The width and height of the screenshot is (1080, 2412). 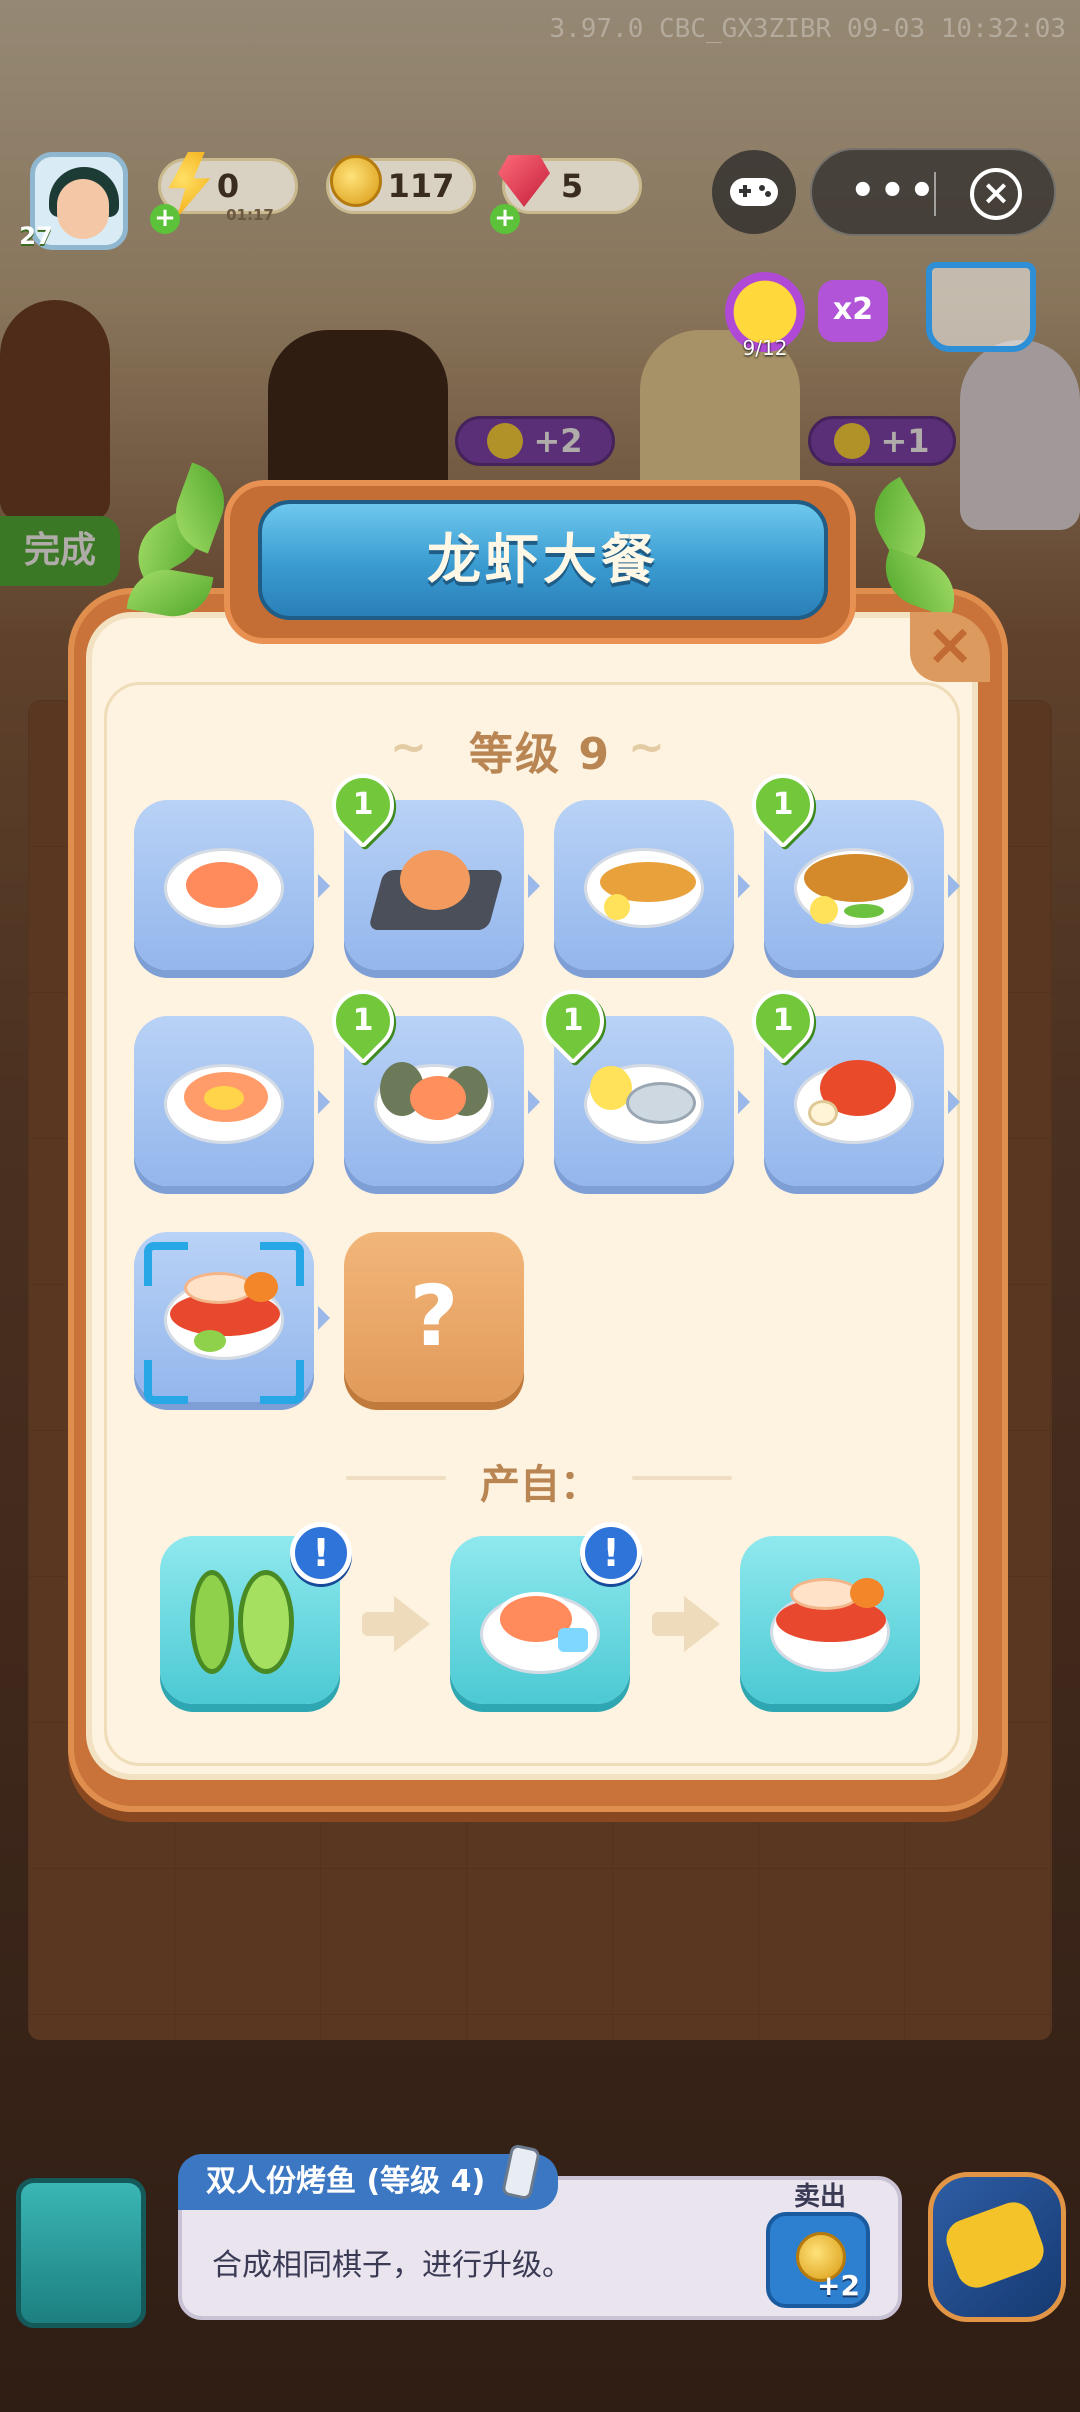 What do you see at coordinates (765, 348) in the screenshot?
I see `happiness-count: 9/12` at bounding box center [765, 348].